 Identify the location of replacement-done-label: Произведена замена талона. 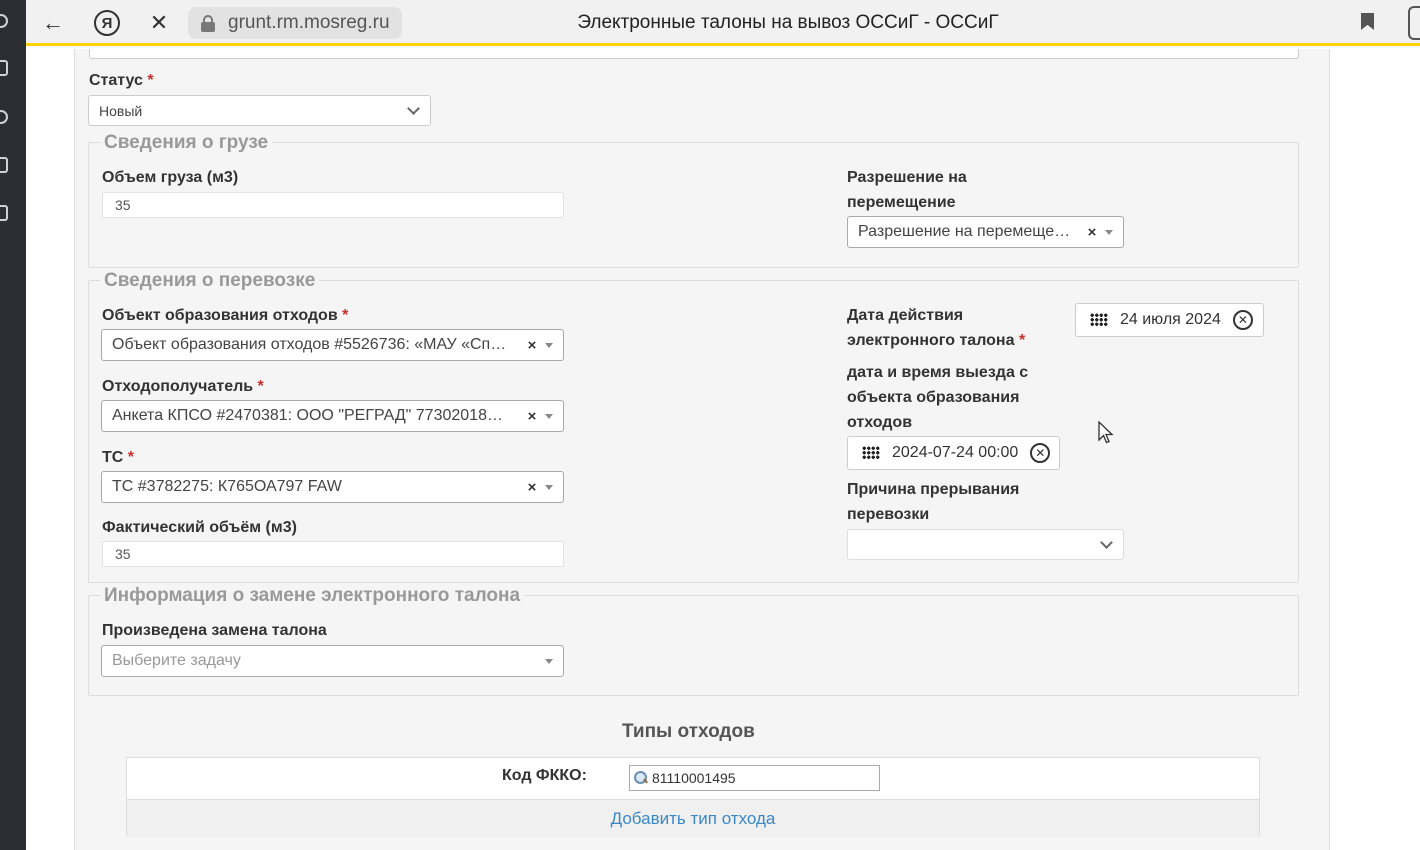
(214, 630).